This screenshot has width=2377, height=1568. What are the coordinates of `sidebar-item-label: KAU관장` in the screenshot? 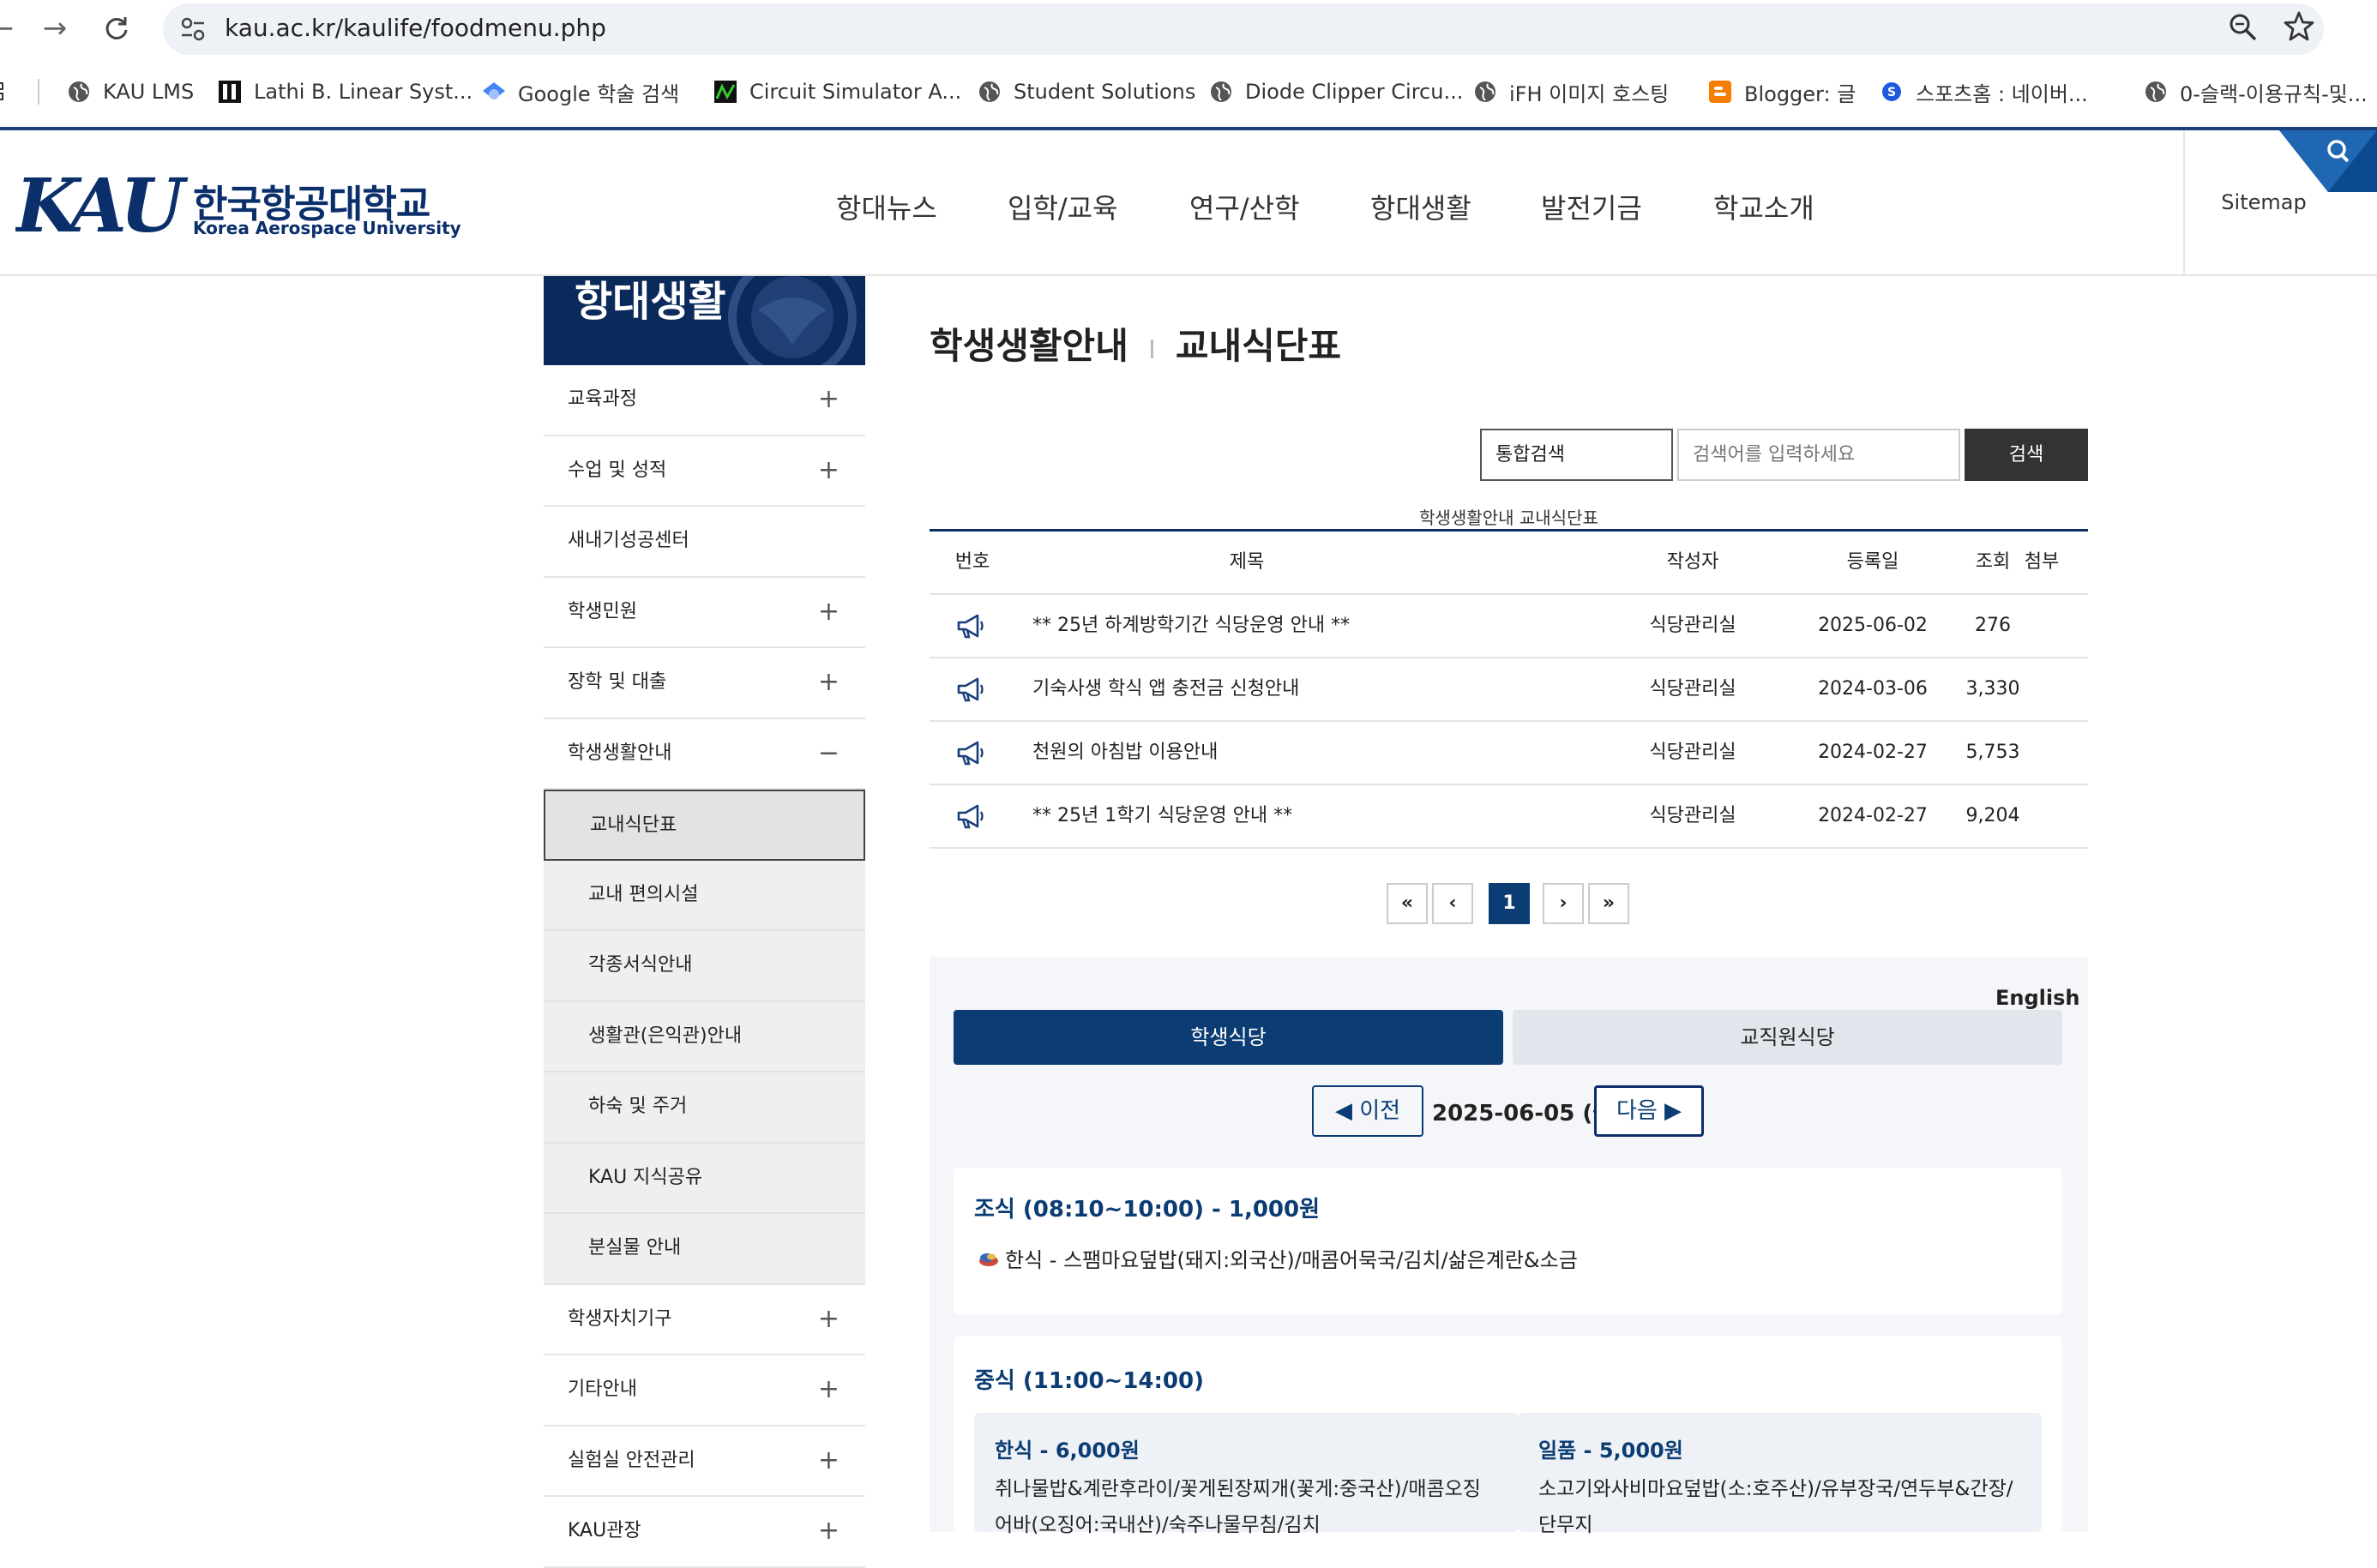 It's located at (605, 1530).